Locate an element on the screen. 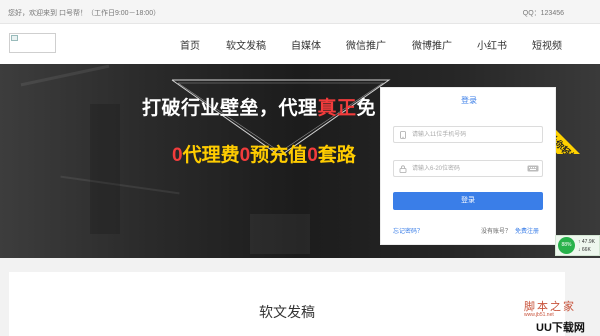 The image size is (600, 336). network-speed-widget: 88% ↑ 47.9K ↓ 66K is located at coordinates (577, 245).